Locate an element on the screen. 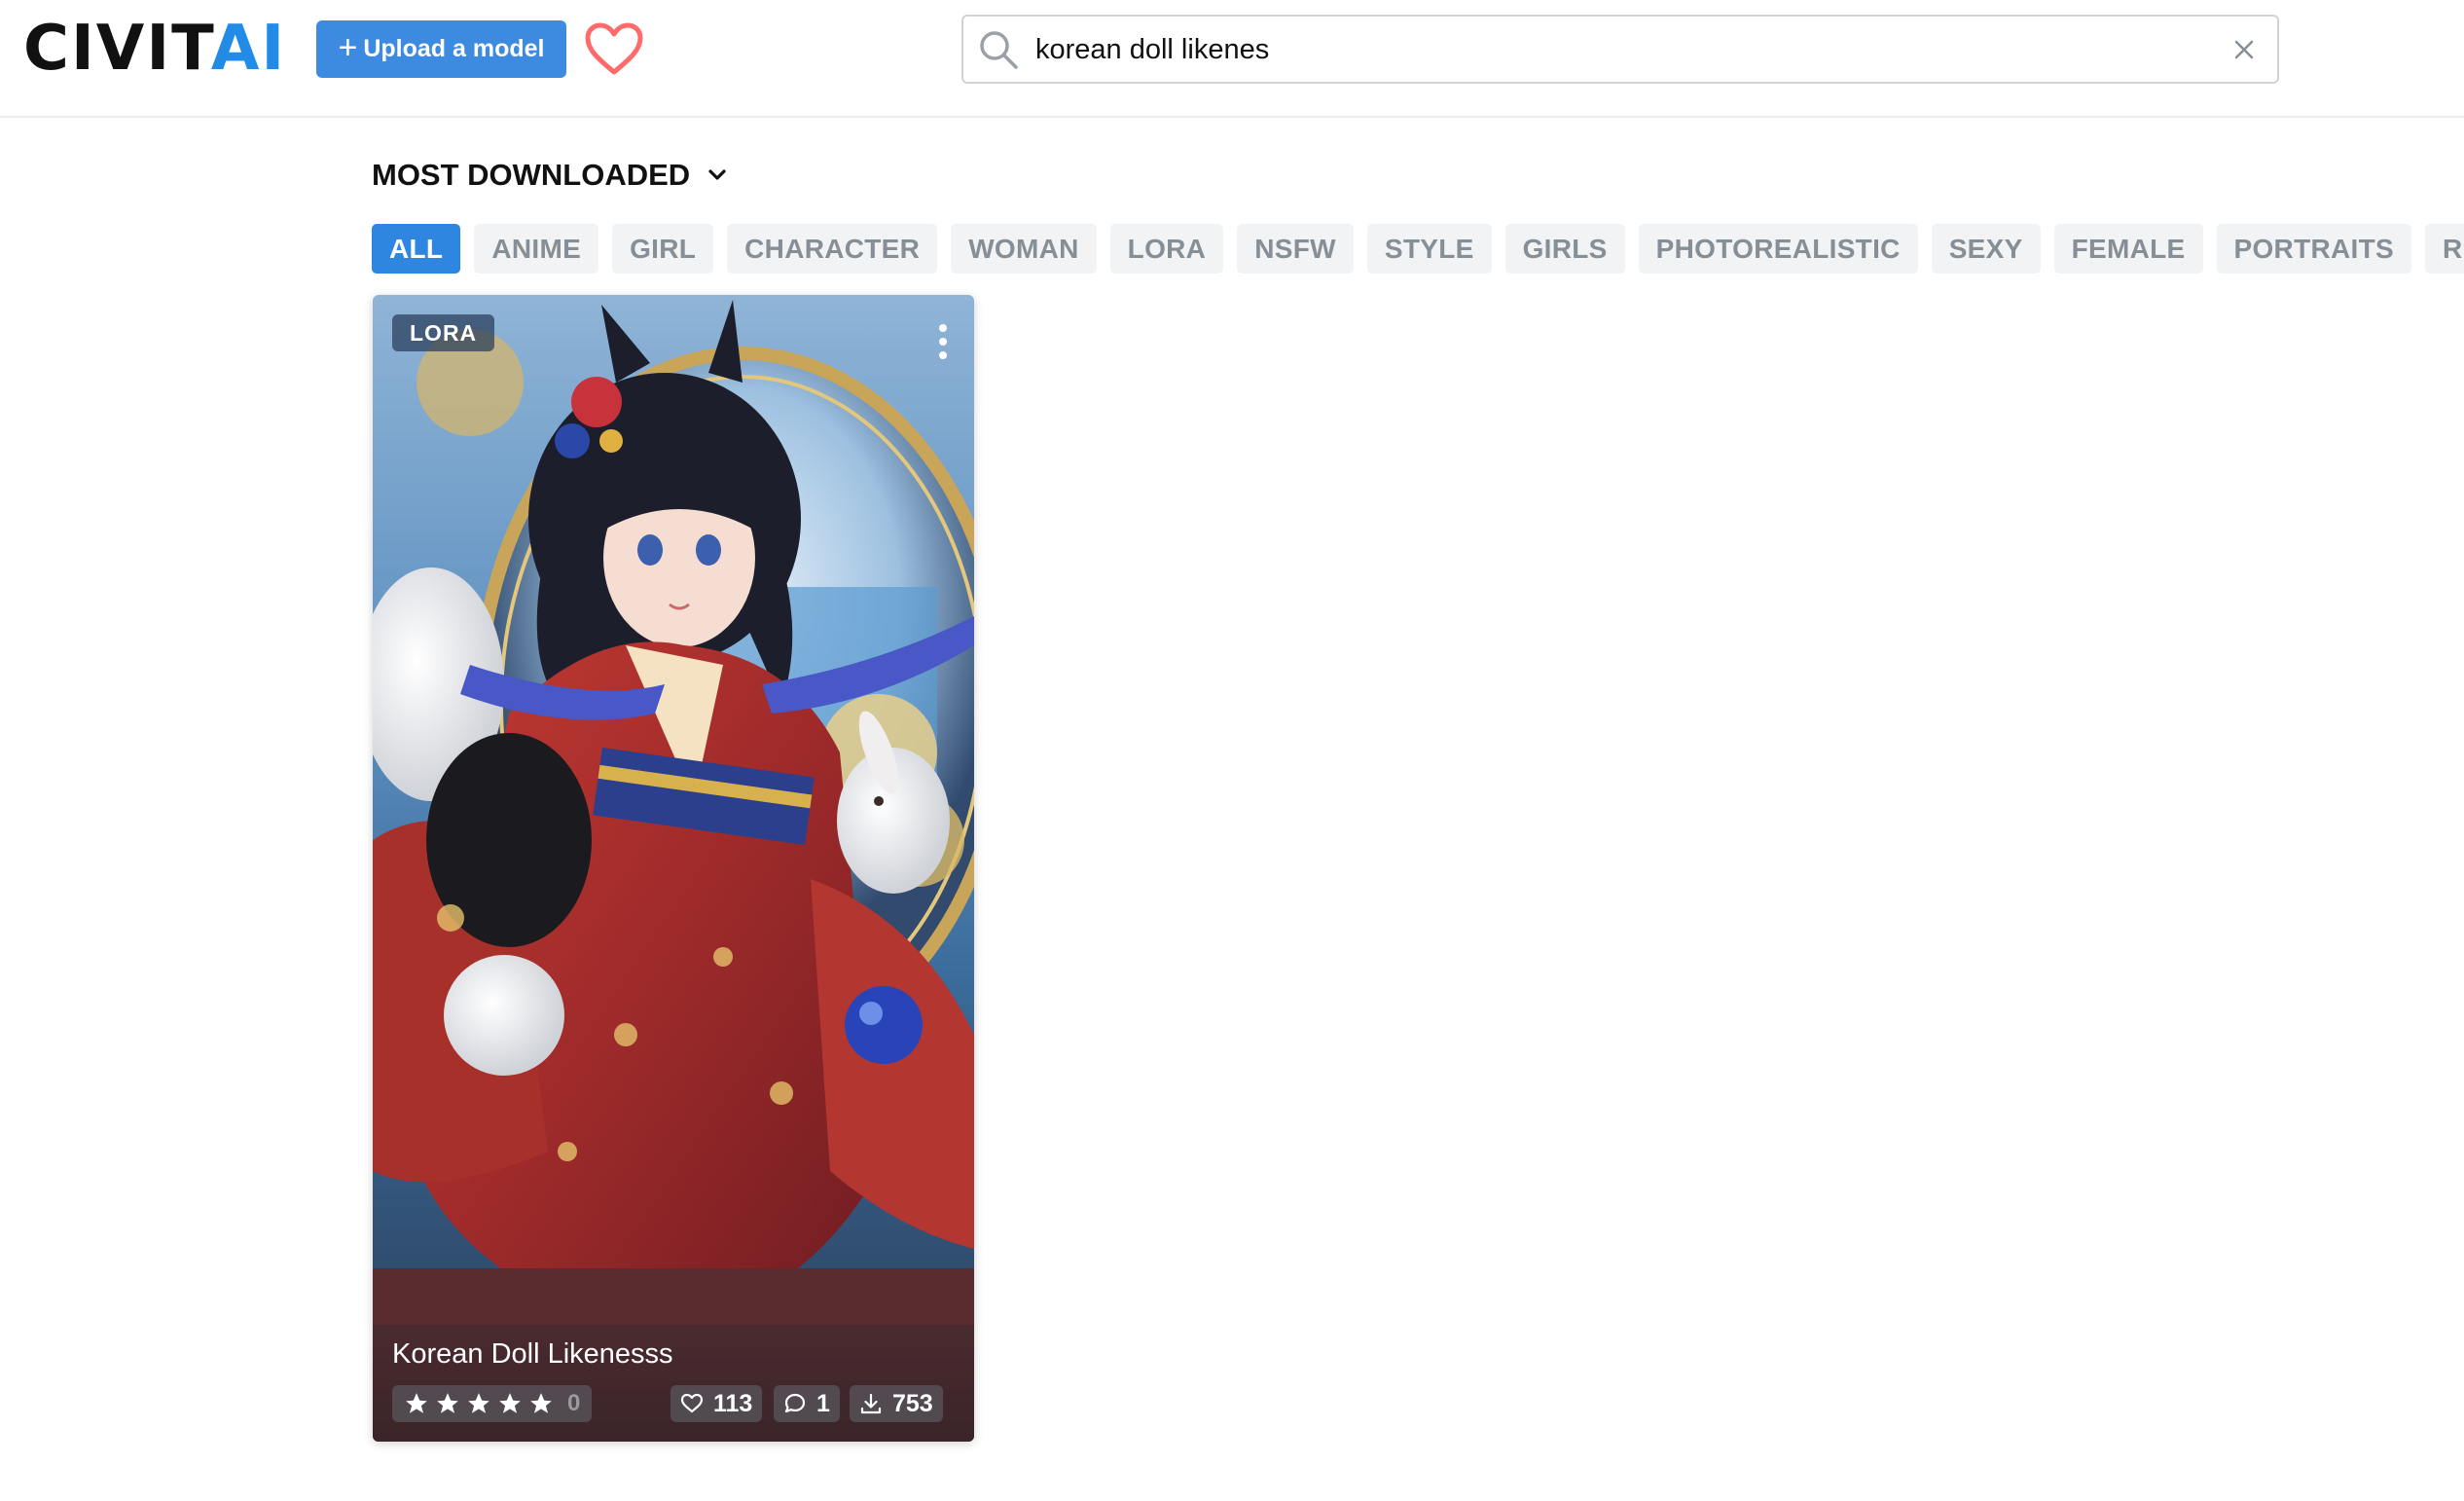 The width and height of the screenshot is (2464, 1501). sort-label: MOST DOWNLOADED is located at coordinates (531, 175).